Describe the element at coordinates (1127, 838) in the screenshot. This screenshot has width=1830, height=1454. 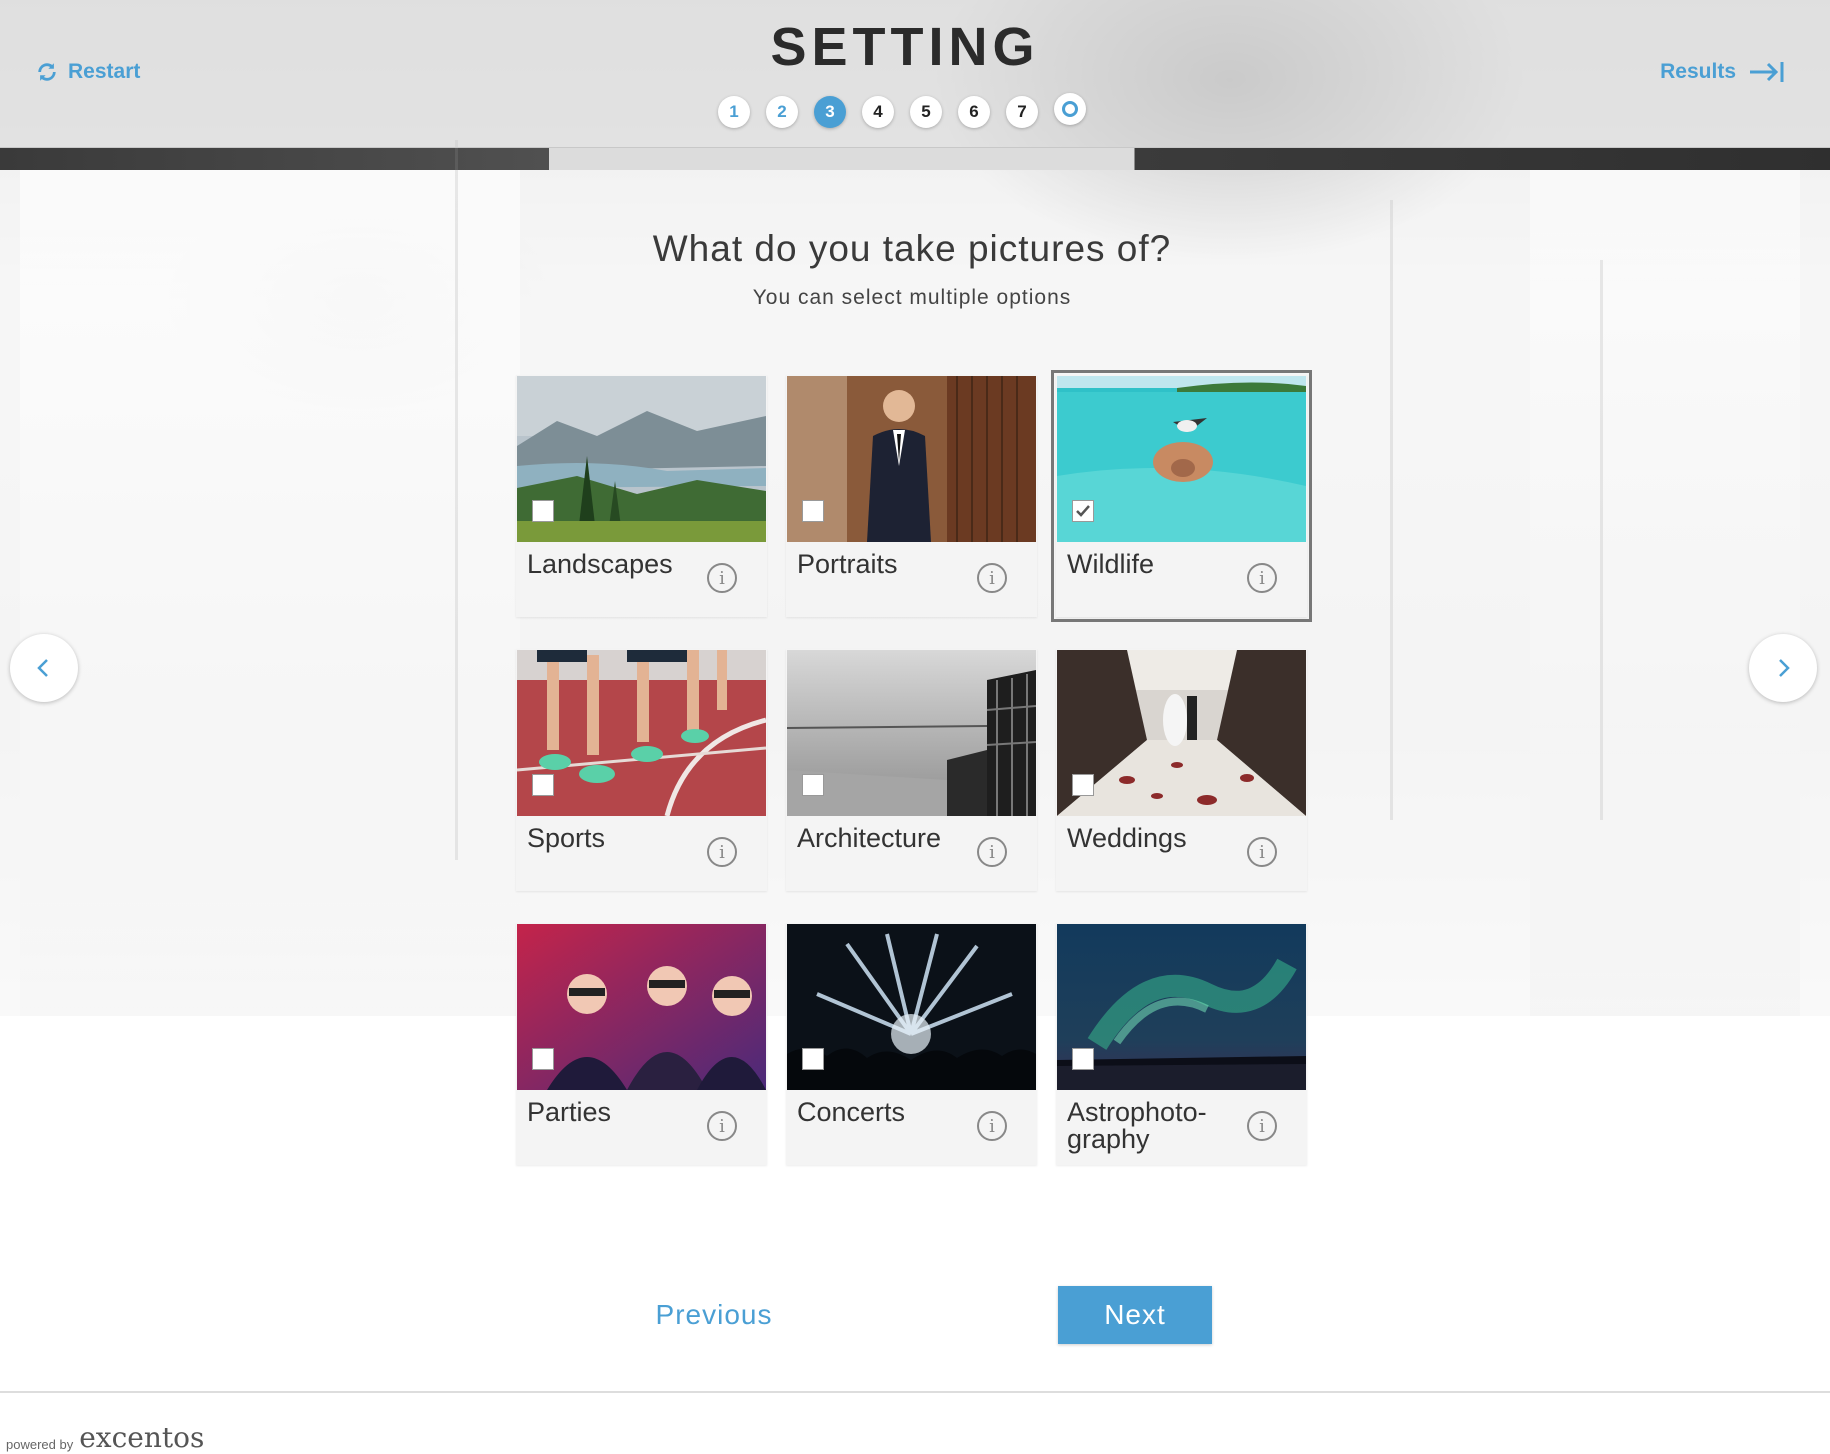
I see `option-label: Weddings` at that location.